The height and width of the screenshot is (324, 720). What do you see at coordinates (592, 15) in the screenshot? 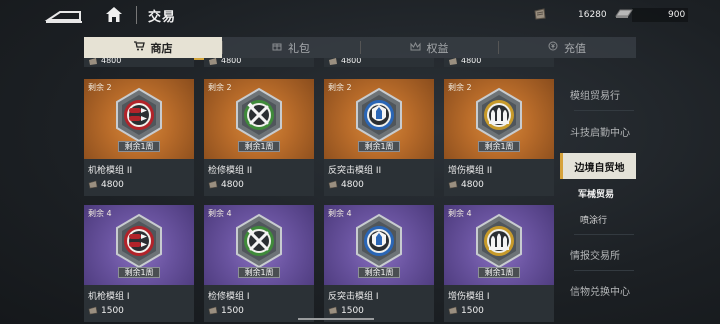
I see `currency-1-amount: 16280` at bounding box center [592, 15].